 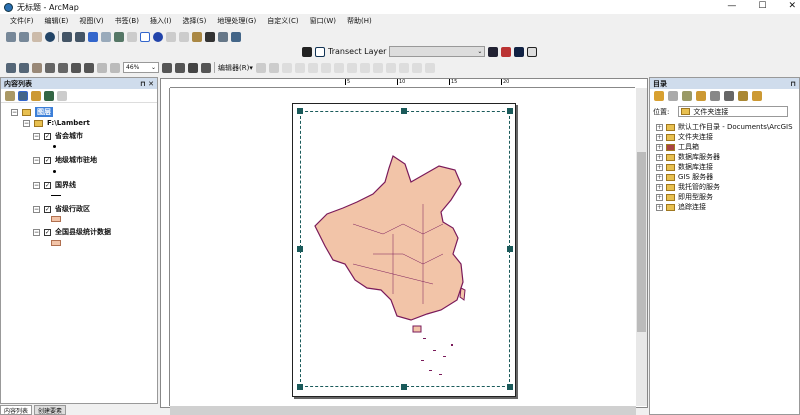 What do you see at coordinates (724, 127) in the screenshot?
I see `catalog-item: + 默认工作目录 - Documents\ArcGIS` at bounding box center [724, 127].